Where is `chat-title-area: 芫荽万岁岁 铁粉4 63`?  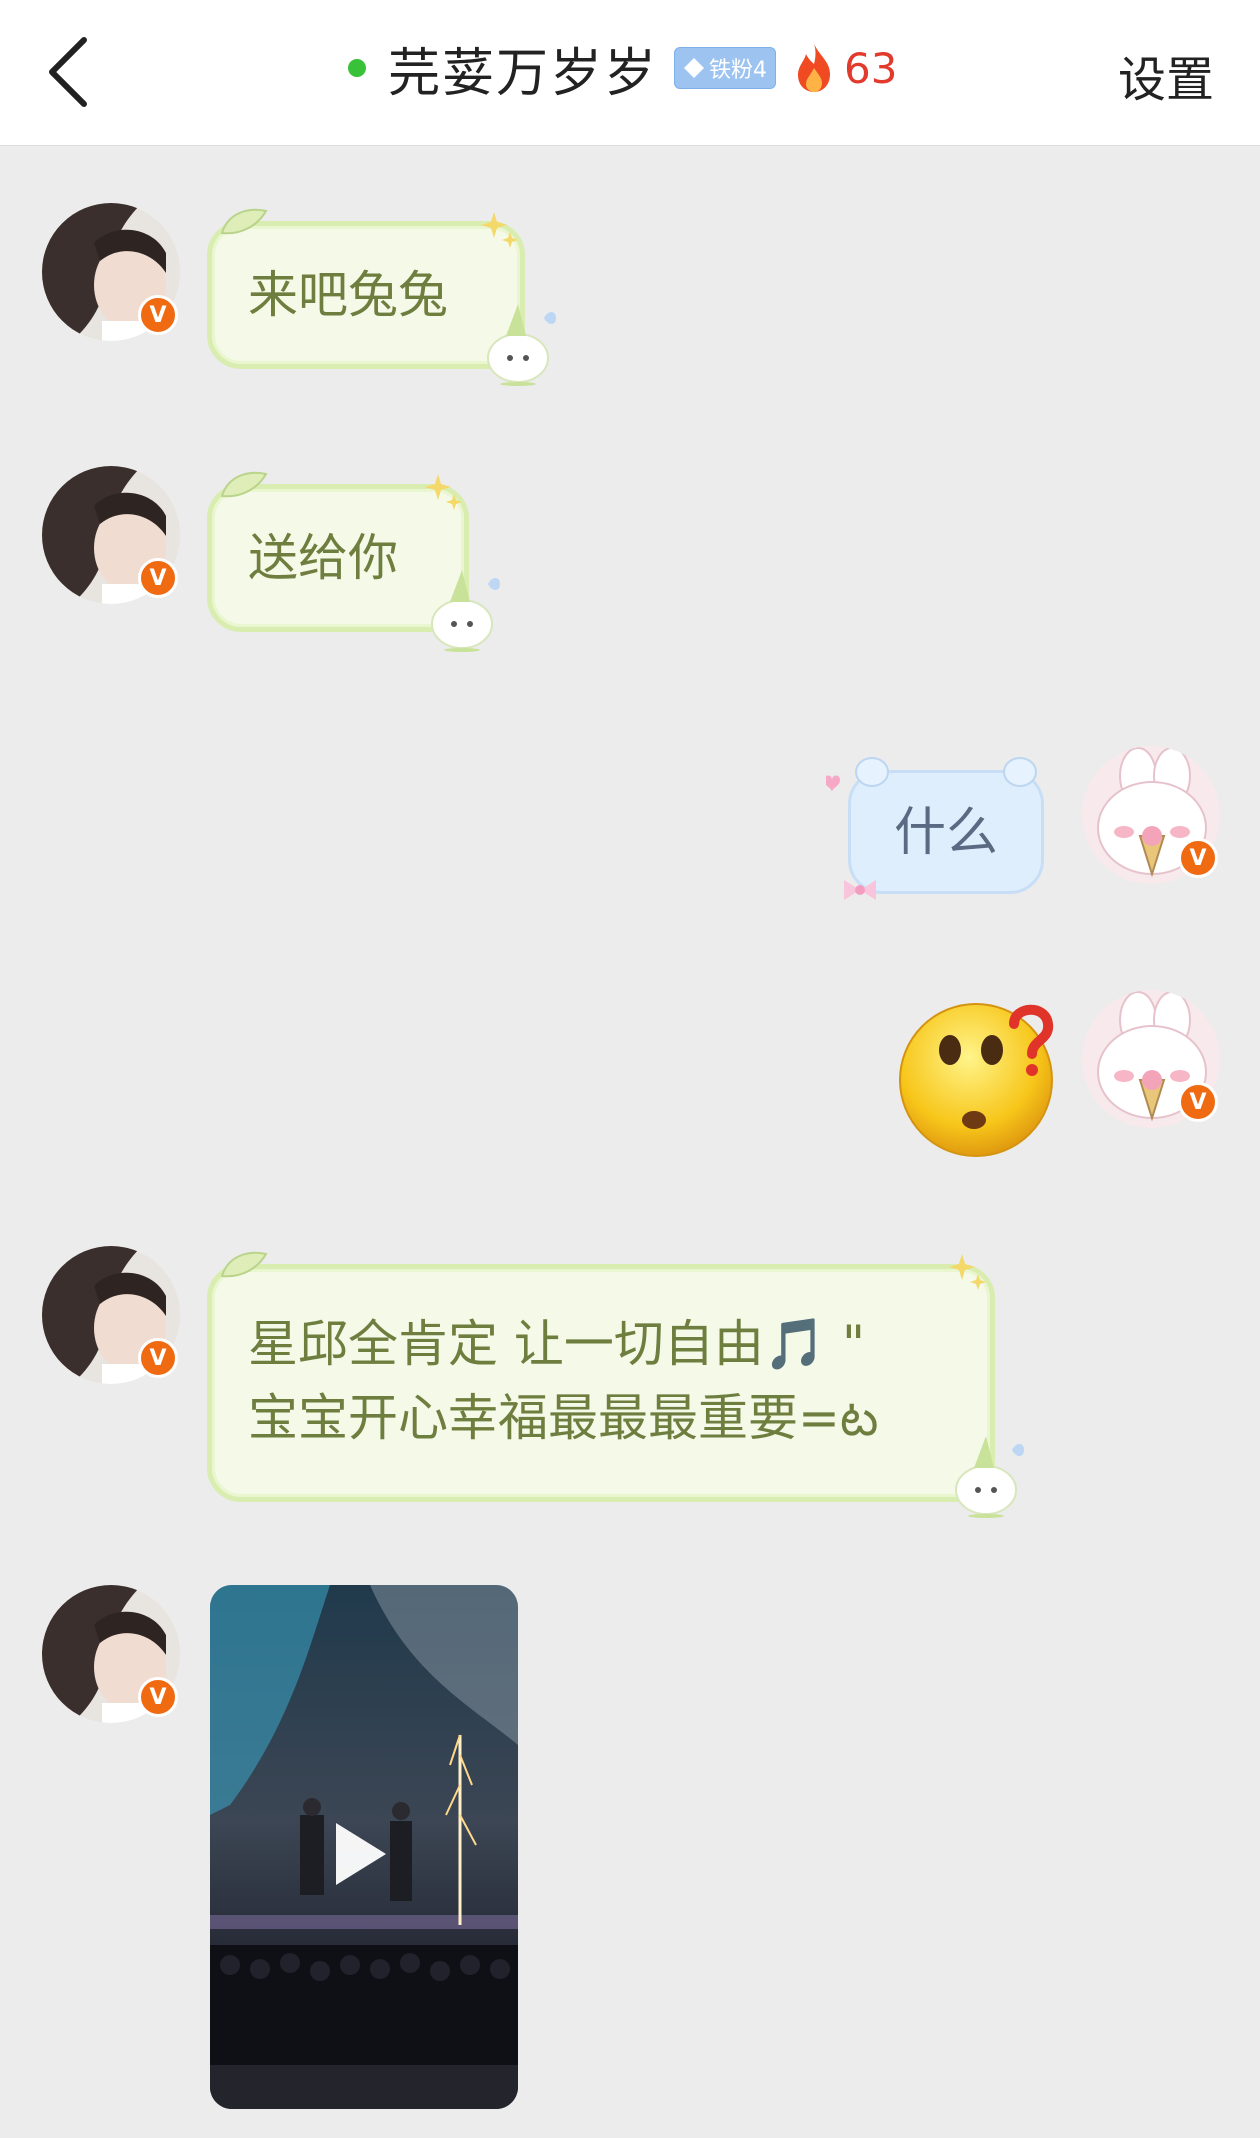
chat-title-area: 芫荽万岁岁 铁粉4 63 is located at coordinates (622, 68).